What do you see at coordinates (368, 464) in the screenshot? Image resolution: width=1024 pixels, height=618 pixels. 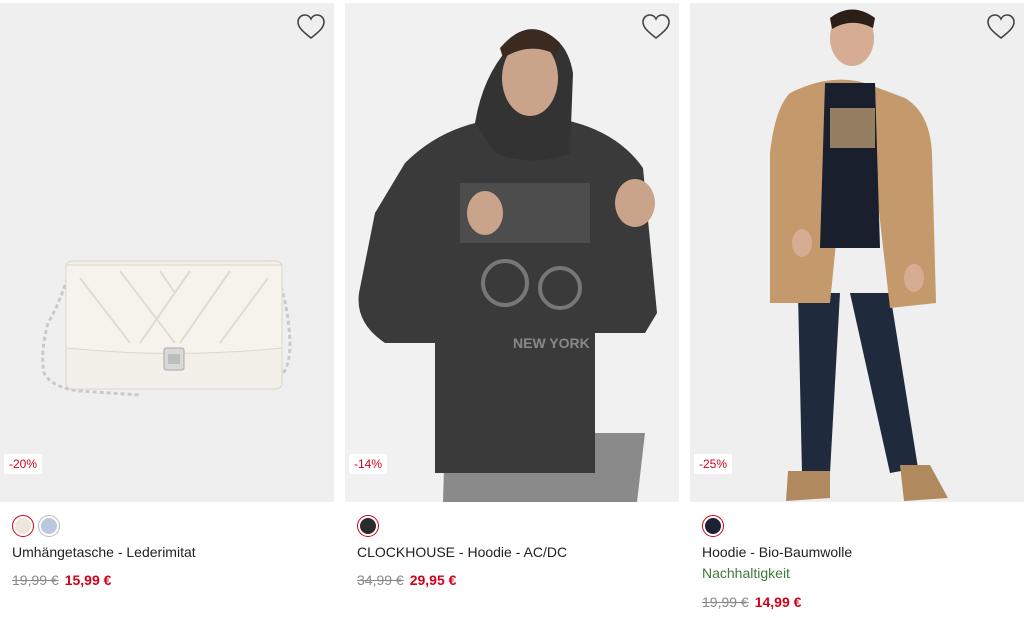 I see `discount-badge: -14%` at bounding box center [368, 464].